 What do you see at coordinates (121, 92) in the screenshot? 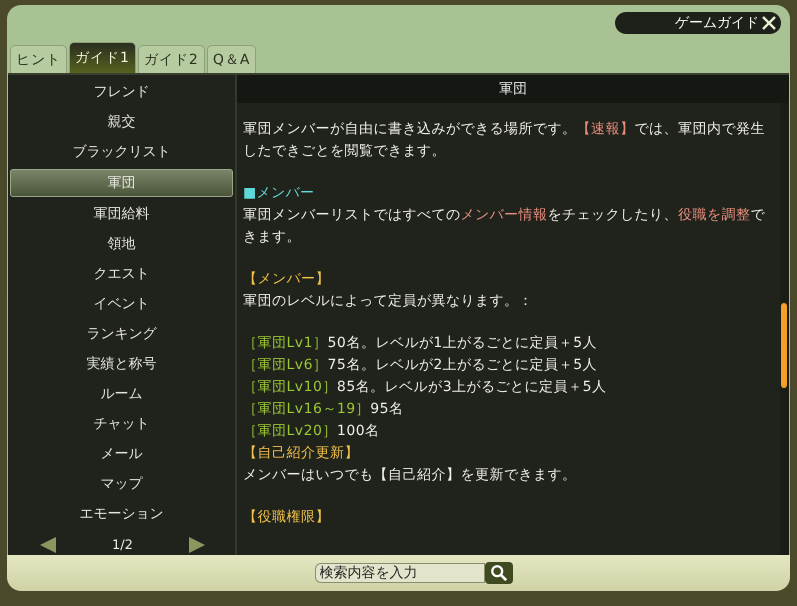
I see `sidebar-item: フレンド` at bounding box center [121, 92].